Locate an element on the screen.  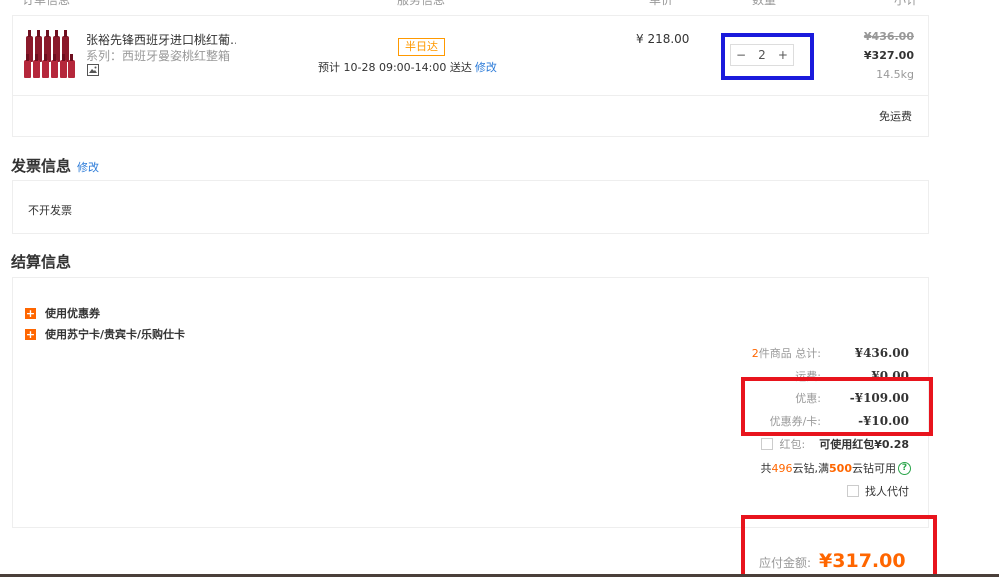
delivery-eta: 预计 10-28 09:00-14:00 送达 修改 is located at coordinates (407, 67).